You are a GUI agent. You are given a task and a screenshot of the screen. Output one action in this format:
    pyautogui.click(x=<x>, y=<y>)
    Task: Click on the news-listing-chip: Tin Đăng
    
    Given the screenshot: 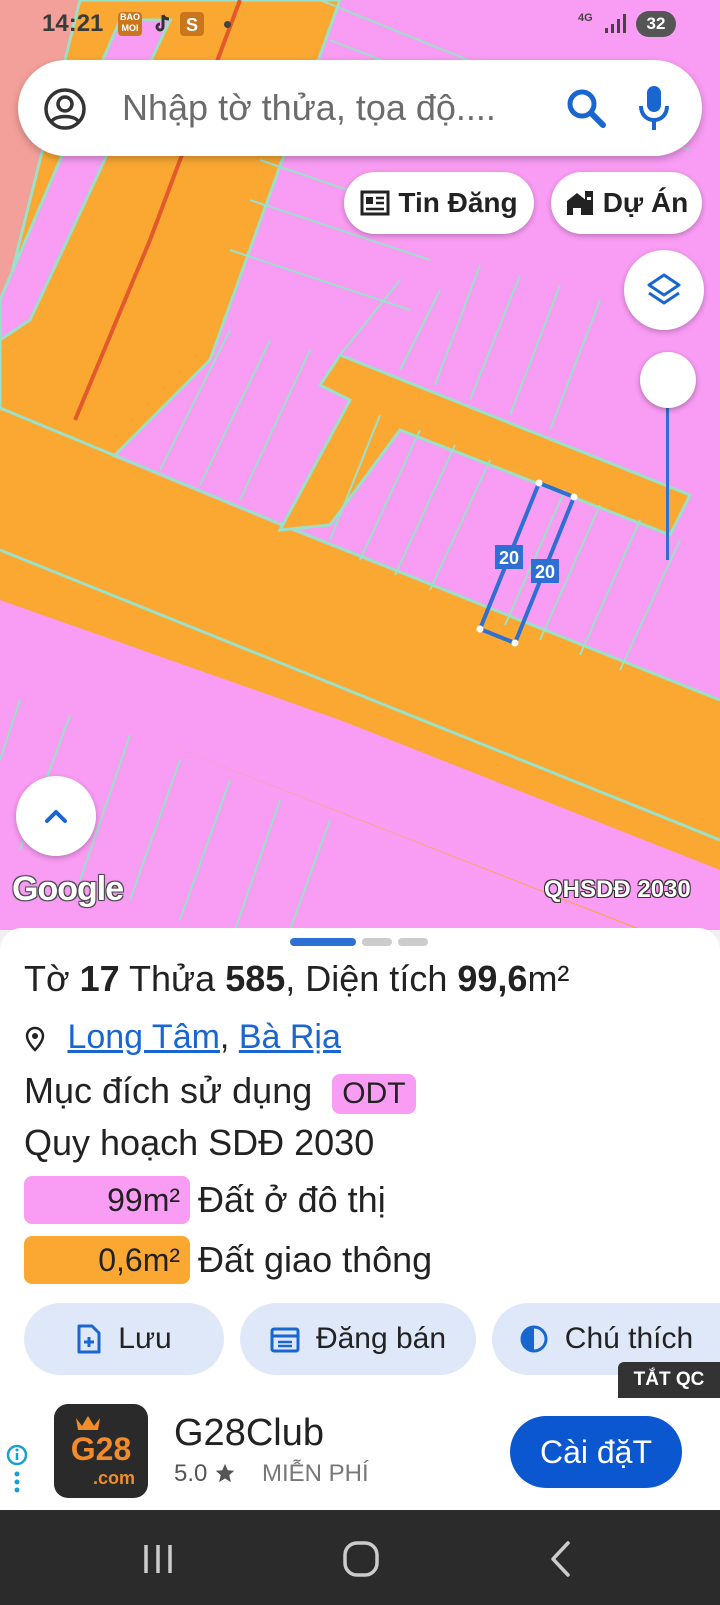 What is the action you would take?
    pyautogui.click(x=439, y=203)
    